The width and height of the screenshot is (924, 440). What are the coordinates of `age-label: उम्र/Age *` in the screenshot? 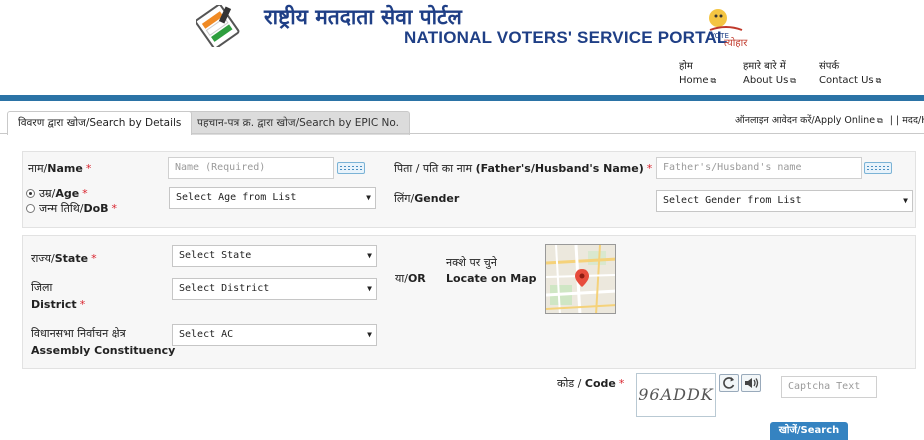 It's located at (63, 193).